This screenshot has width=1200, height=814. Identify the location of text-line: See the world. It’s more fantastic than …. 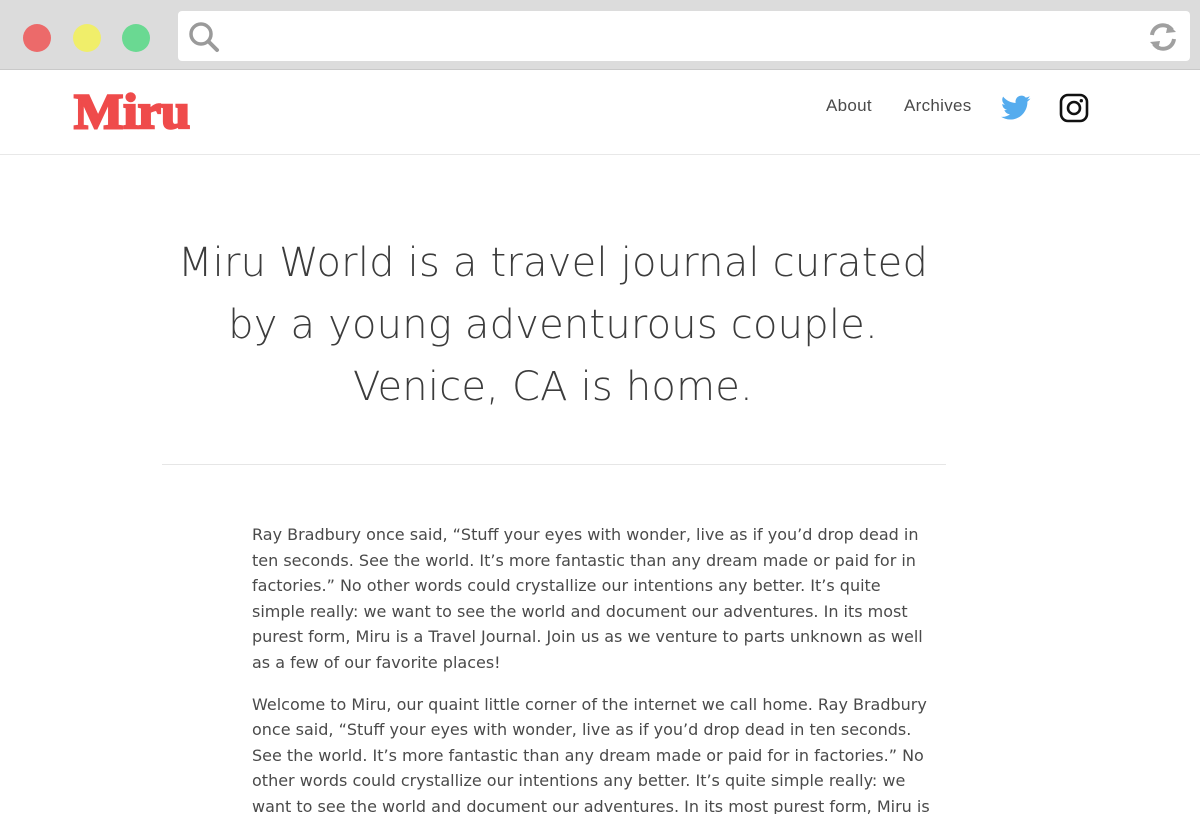
(588, 755).